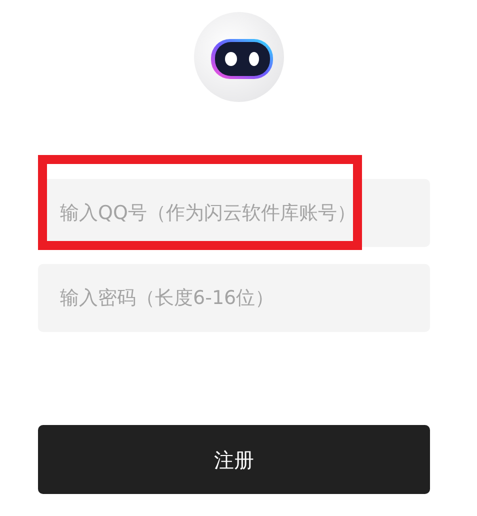 The image size is (477, 516). What do you see at coordinates (234, 459) in the screenshot?
I see `register-button: 注册` at bounding box center [234, 459].